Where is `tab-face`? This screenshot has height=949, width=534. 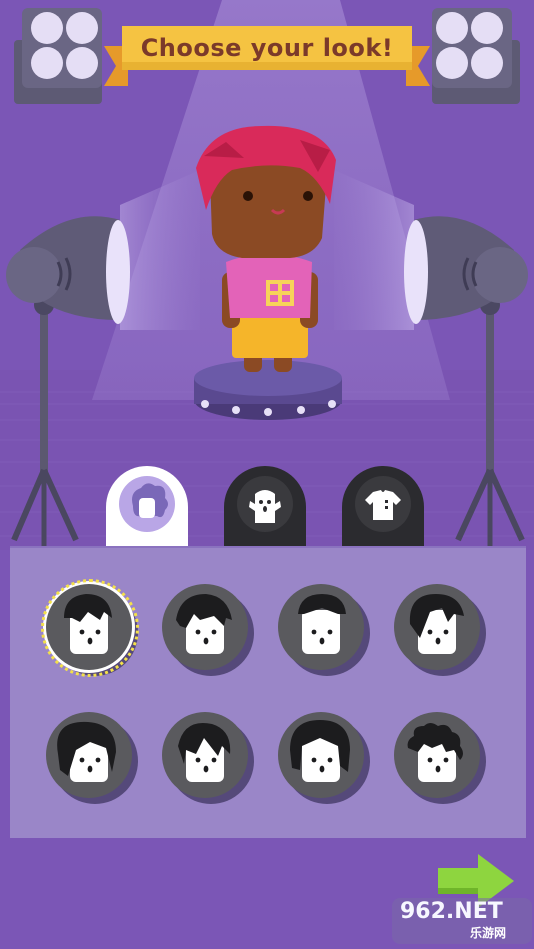 tab-face is located at coordinates (265, 507).